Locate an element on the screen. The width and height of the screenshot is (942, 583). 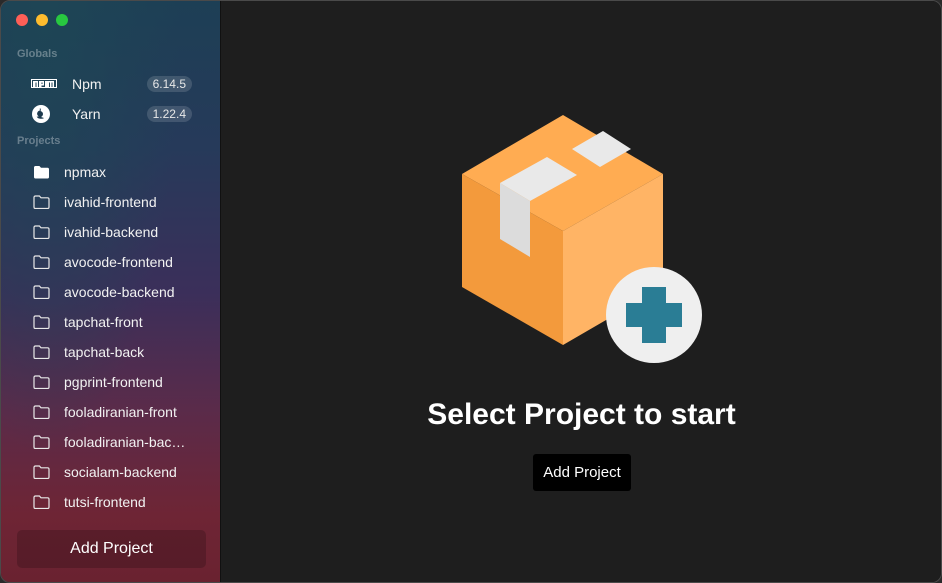
projects-section-label: Projects is located at coordinates (39, 141).